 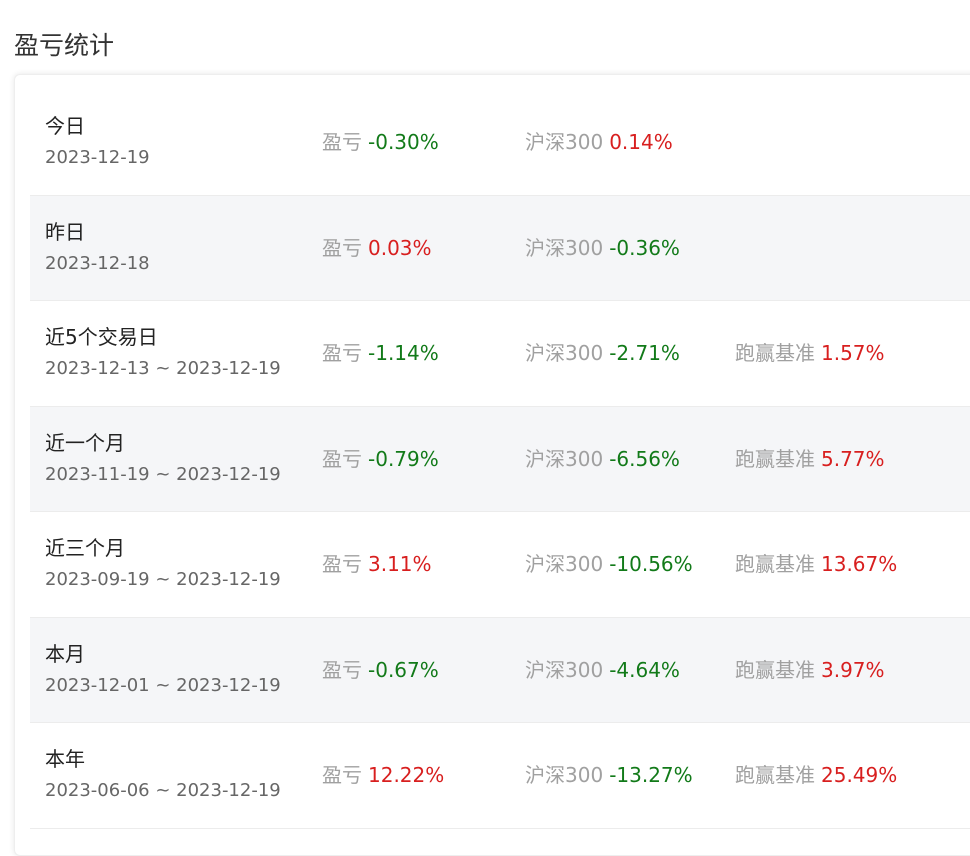 I want to click on pnl-metric: 盈亏 -1.14%, so click(x=380, y=353).